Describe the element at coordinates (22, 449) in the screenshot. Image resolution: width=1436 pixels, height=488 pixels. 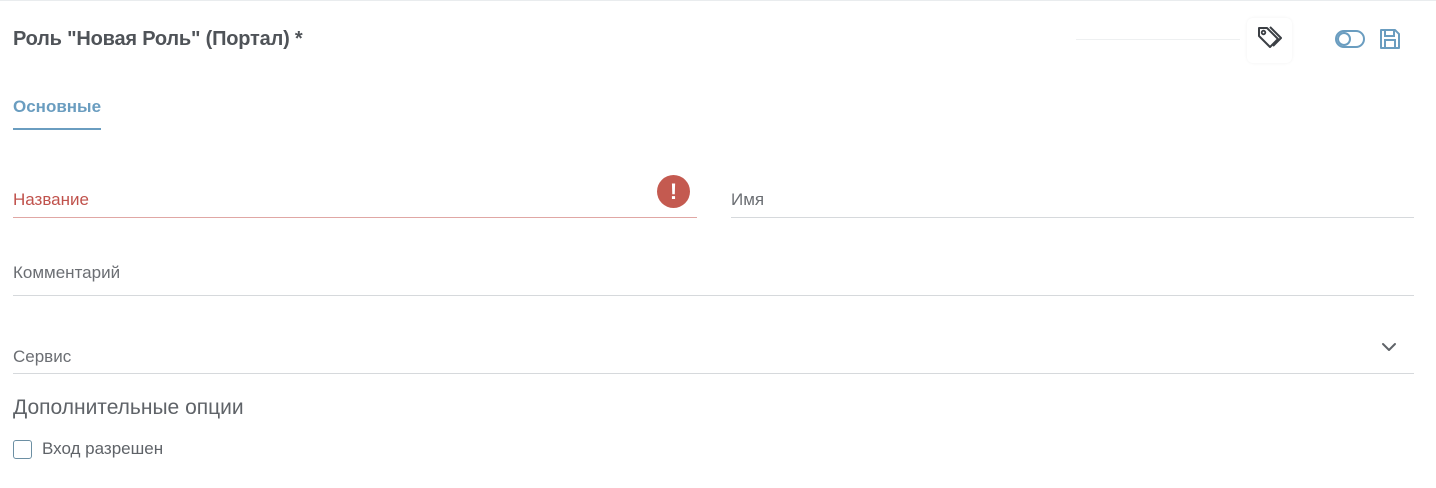
I see `login-allowed-checkbox` at that location.